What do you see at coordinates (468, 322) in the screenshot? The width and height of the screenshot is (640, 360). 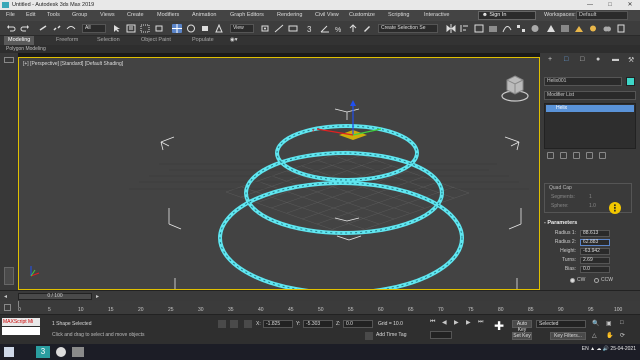 I see `next-frame-icon: ▶` at bounding box center [468, 322].